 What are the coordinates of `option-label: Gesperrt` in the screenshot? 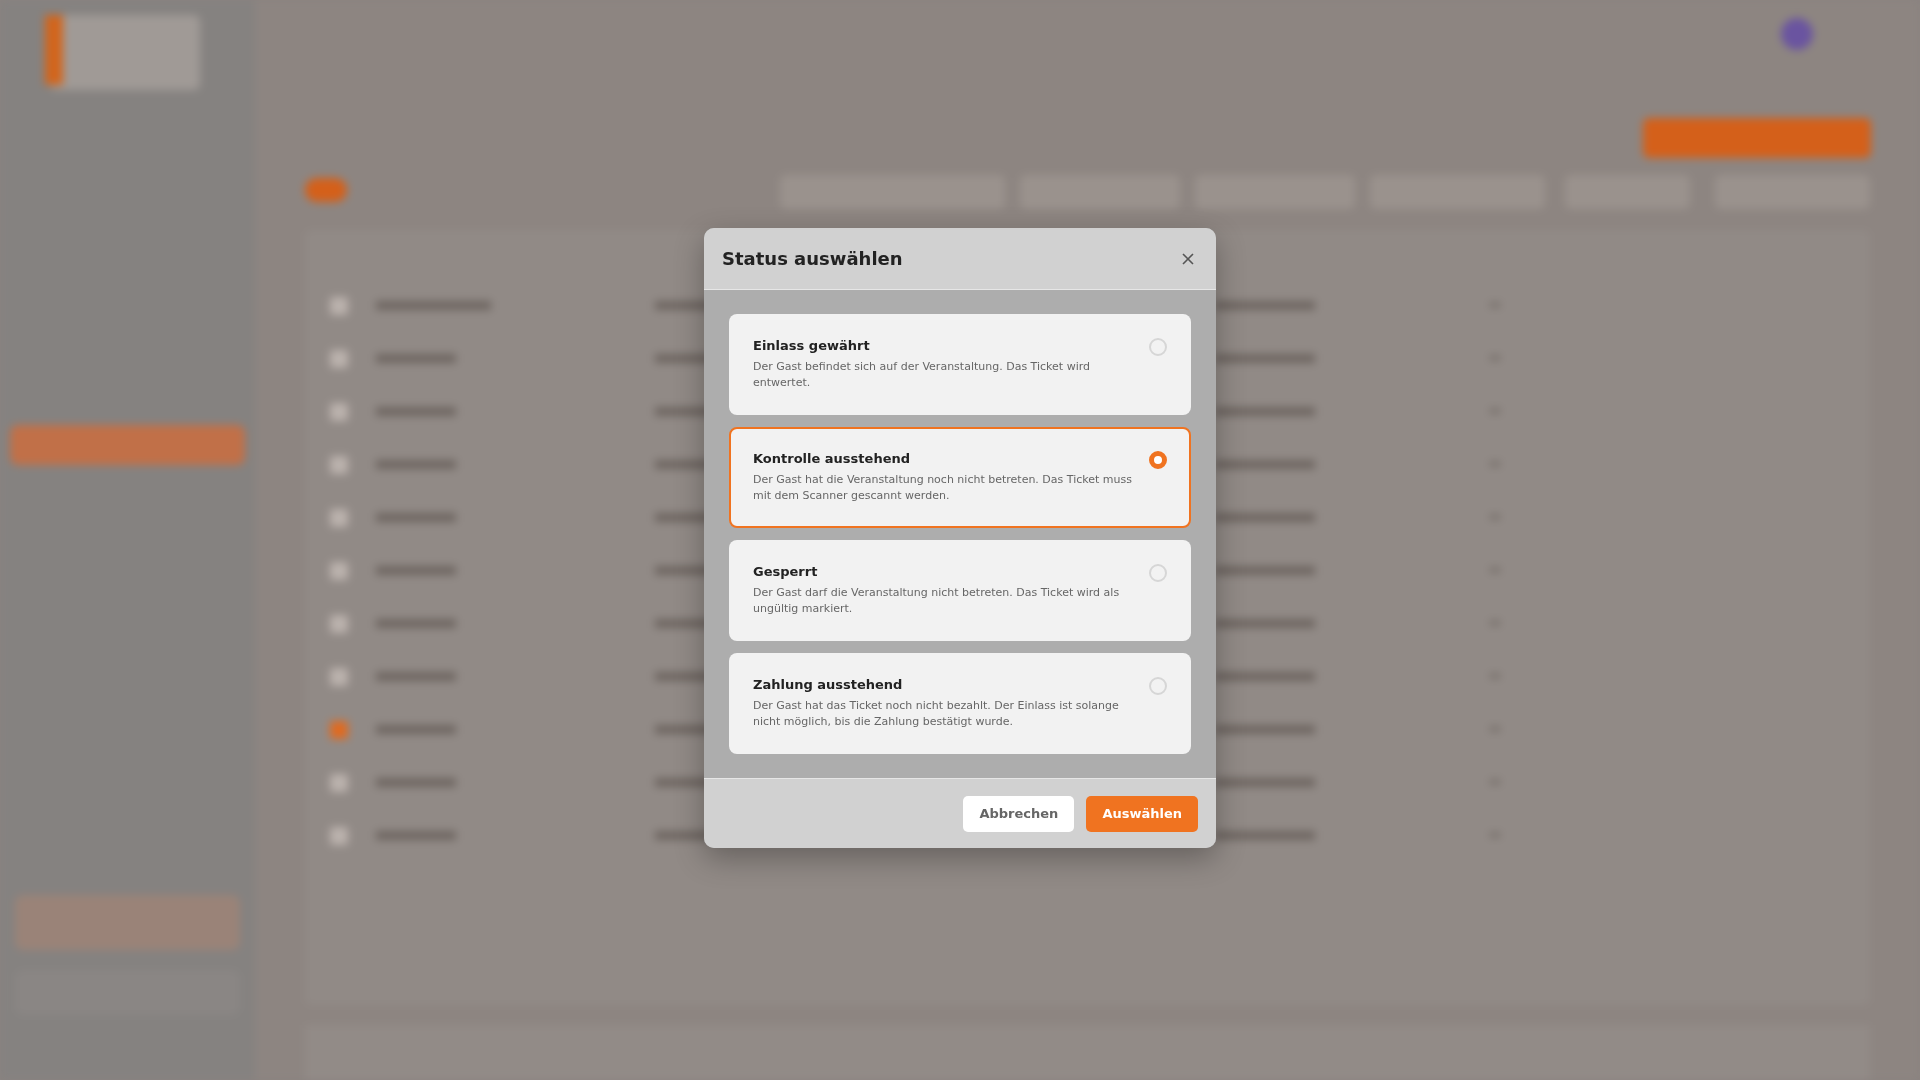 It's located at (786, 571).